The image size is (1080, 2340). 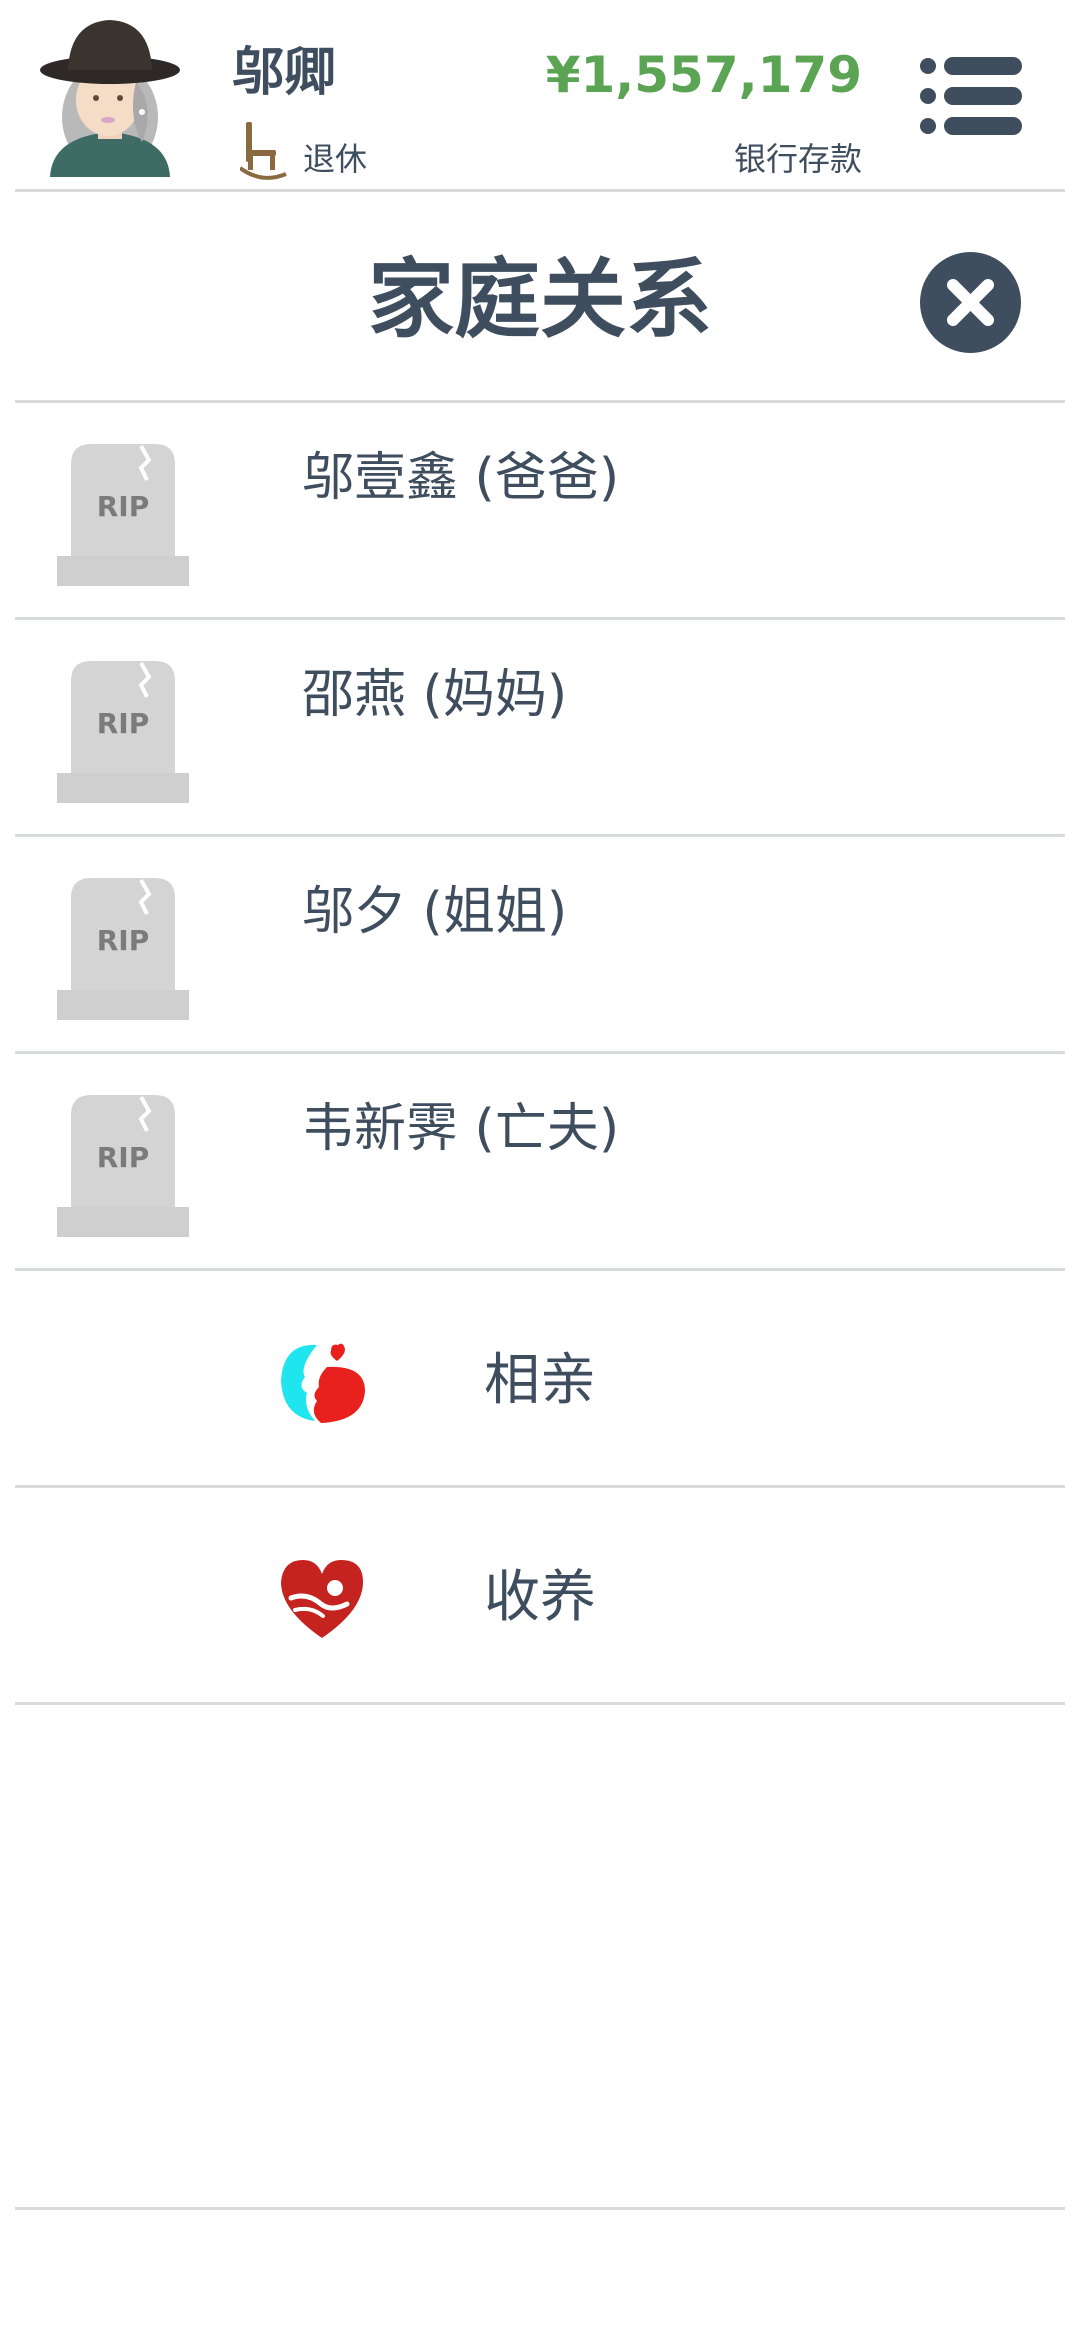 I want to click on row-divider, so click(x=540, y=1703).